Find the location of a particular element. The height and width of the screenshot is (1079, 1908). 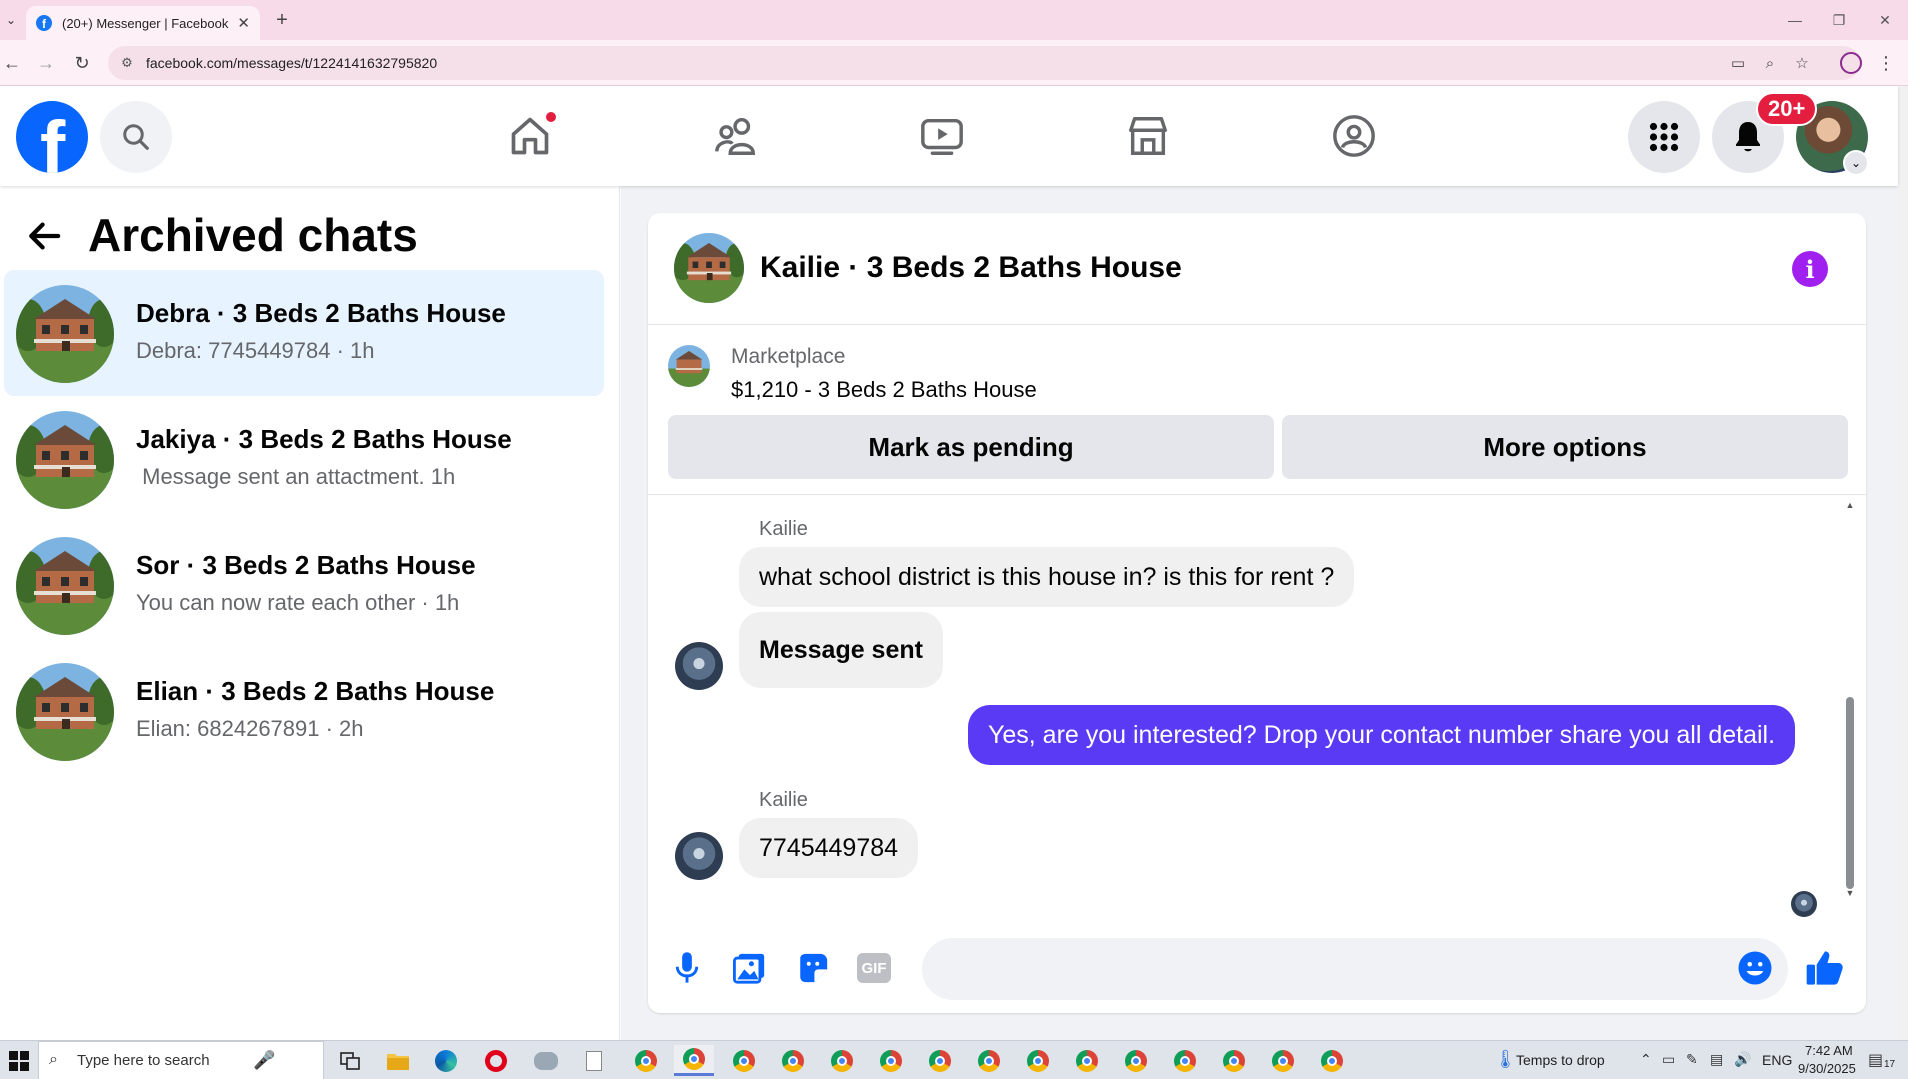

forward-icon: → is located at coordinates (46, 63).